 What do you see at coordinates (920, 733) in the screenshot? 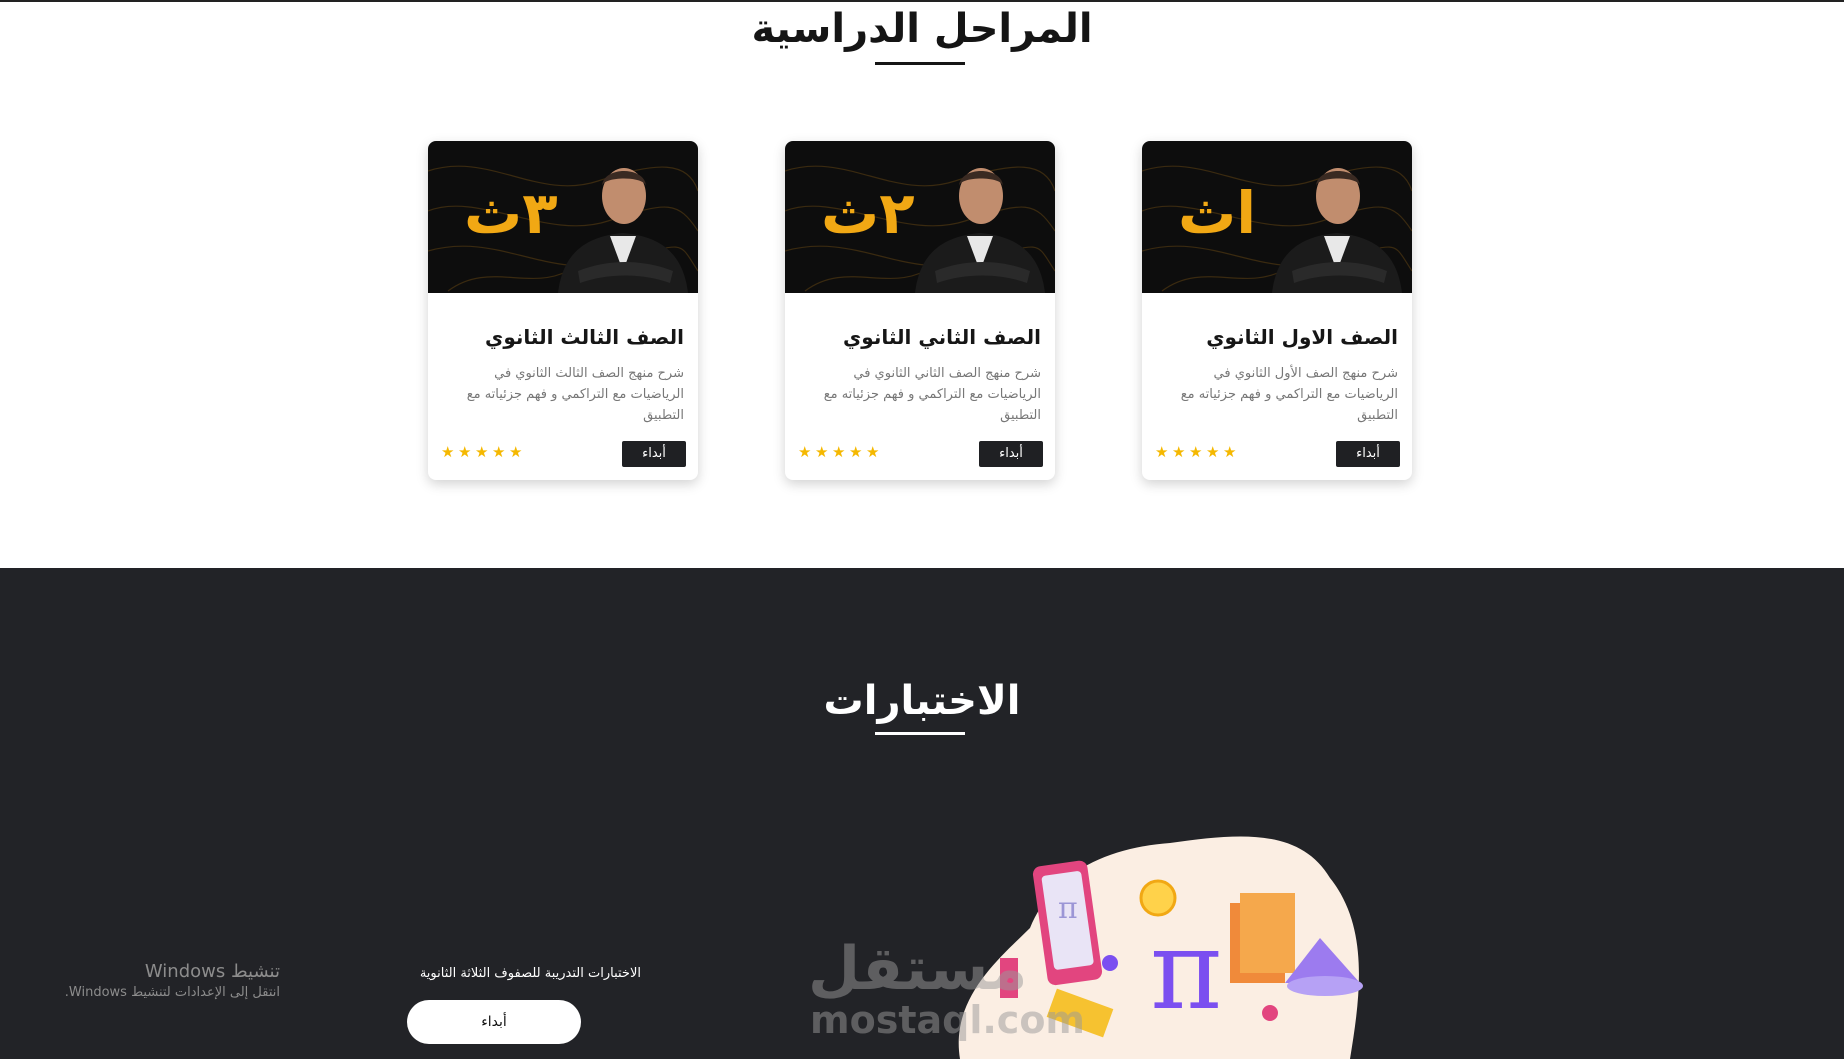
I see `exams-title-underline` at bounding box center [920, 733].